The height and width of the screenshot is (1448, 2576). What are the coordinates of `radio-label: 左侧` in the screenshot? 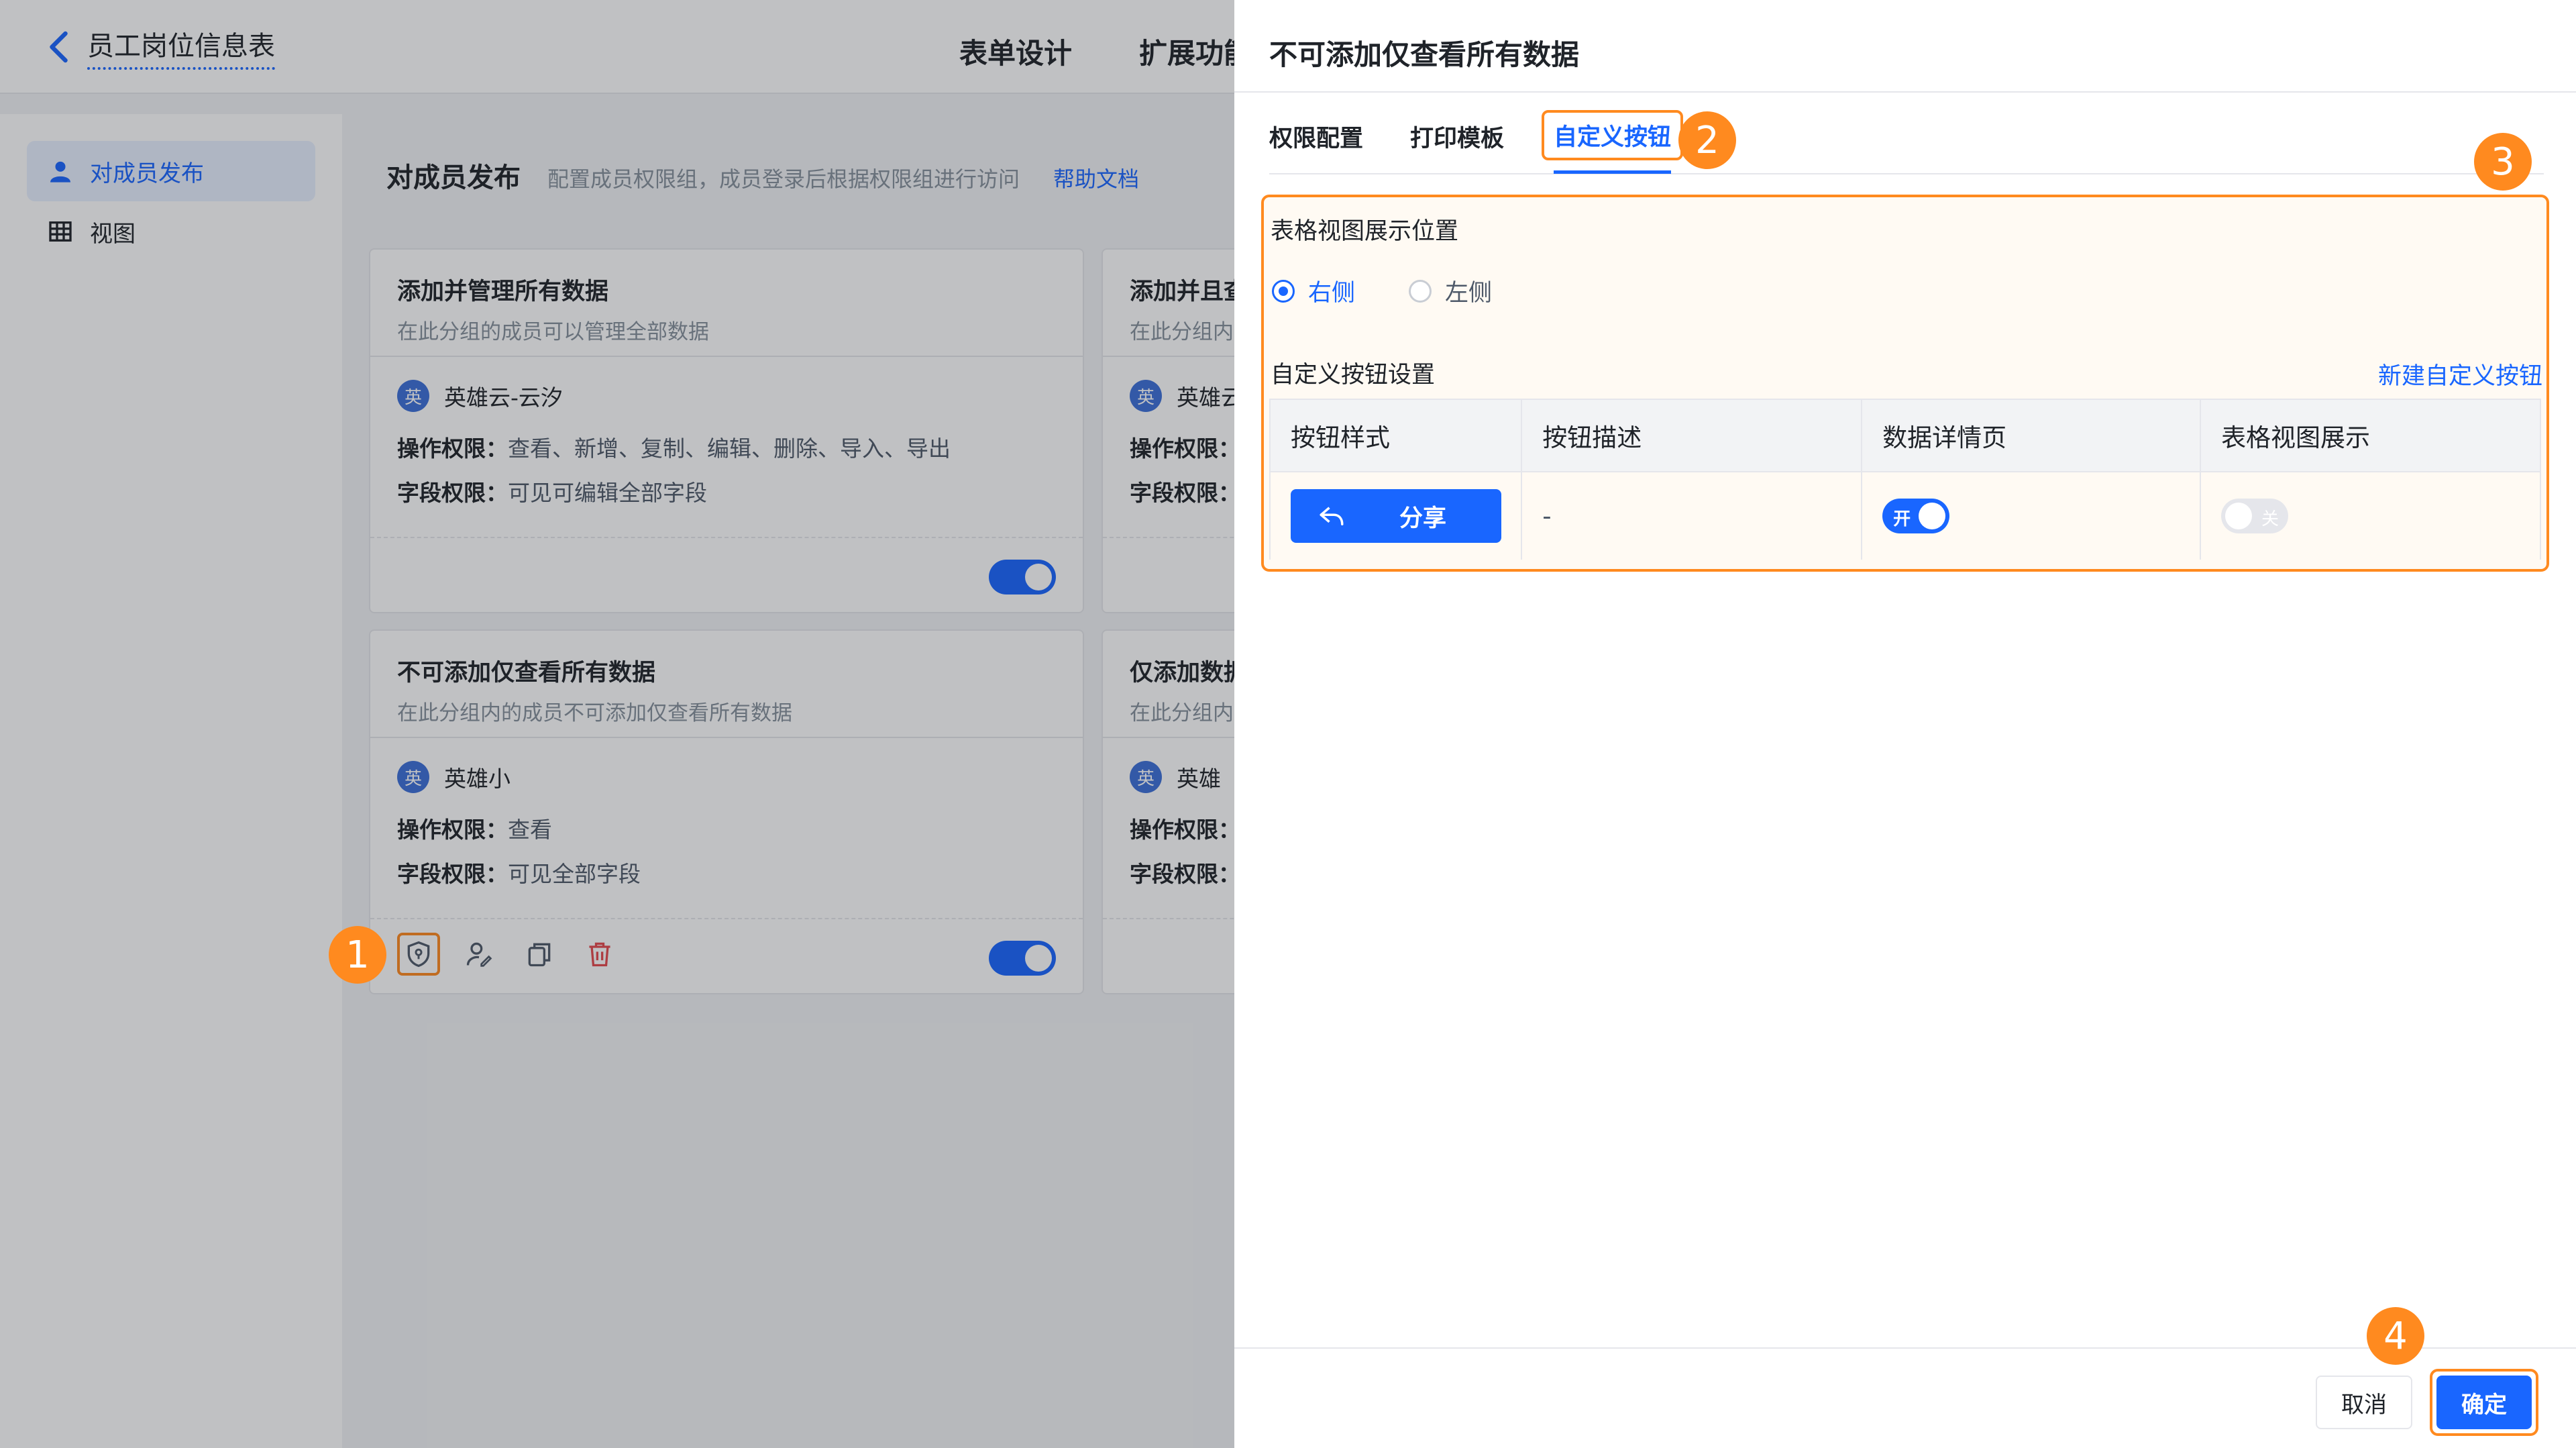 It's located at (1469, 293).